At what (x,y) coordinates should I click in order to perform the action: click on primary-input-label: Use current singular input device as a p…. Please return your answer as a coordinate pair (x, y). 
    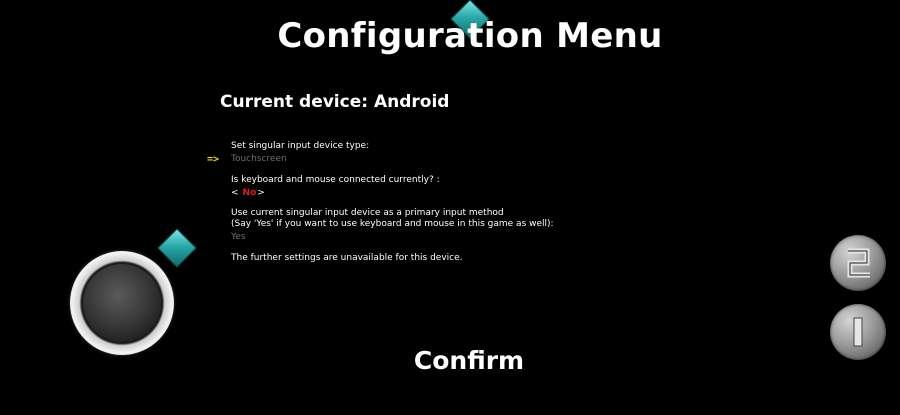
    Looking at the image, I should click on (367, 213).